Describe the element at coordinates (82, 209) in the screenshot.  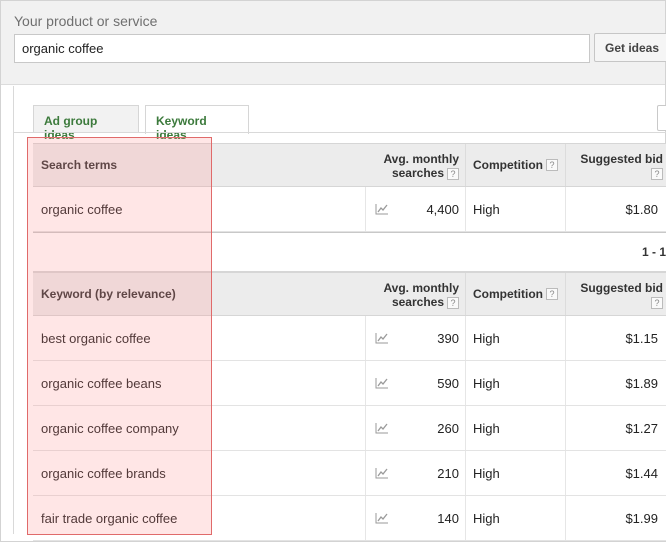
I see `keyword-text: organic coffee` at that location.